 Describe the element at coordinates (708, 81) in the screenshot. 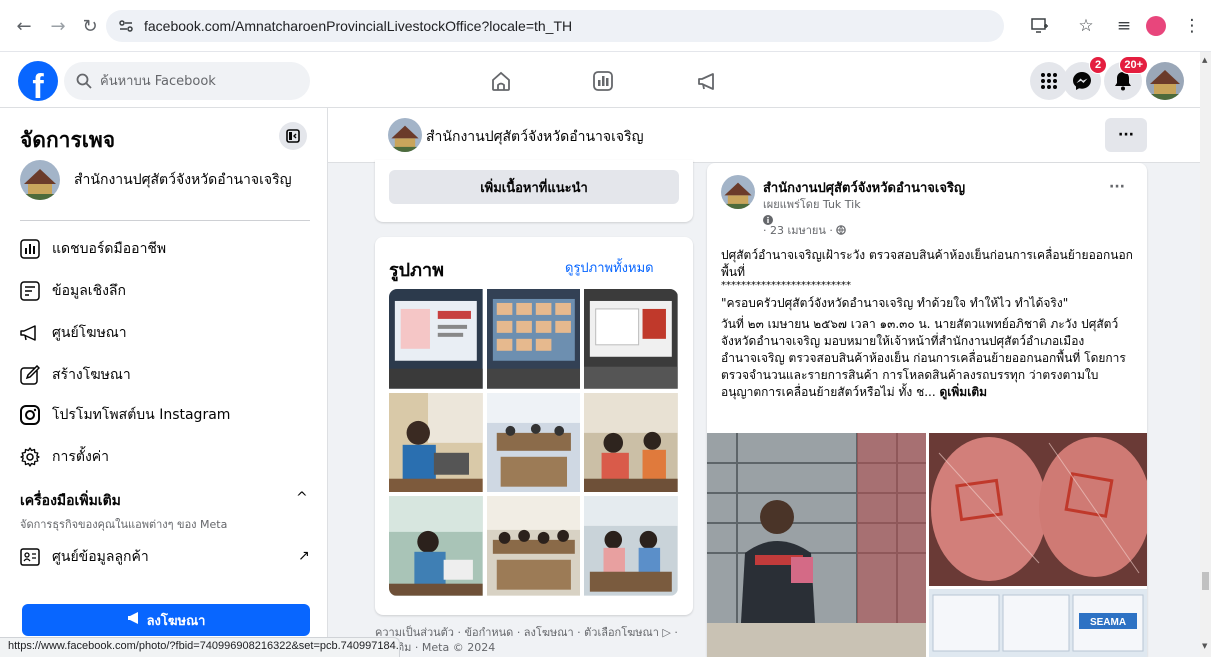

I see `ads-megaphone-icon` at that location.